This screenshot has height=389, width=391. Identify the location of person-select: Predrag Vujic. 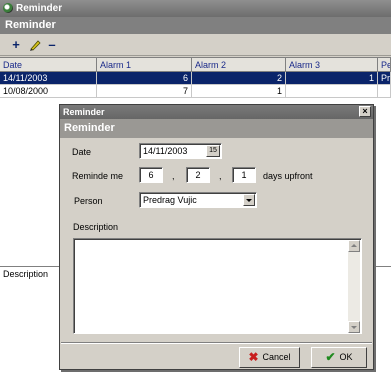
(198, 200).